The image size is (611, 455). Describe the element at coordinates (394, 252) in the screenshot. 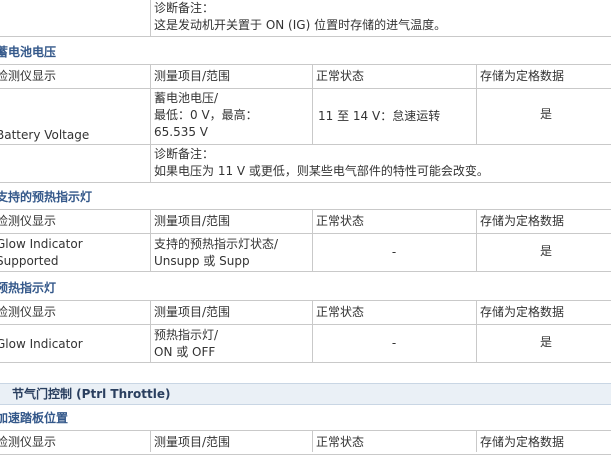

I see `glow-supported-normal: -` at that location.